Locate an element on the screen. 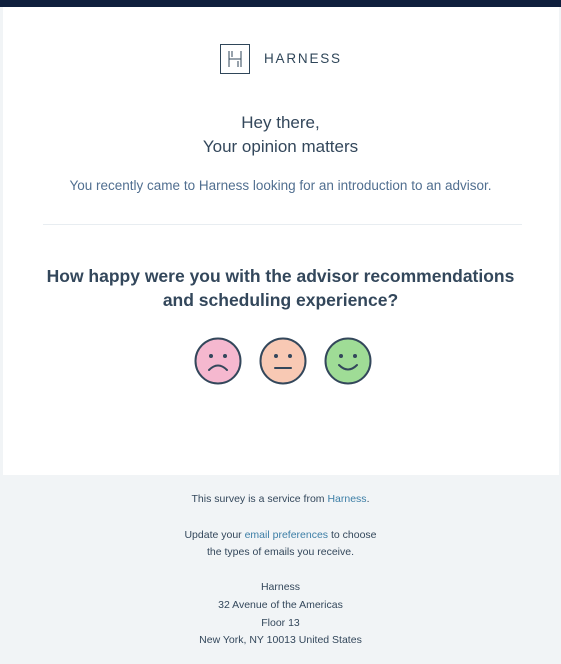  rating-happy-button is located at coordinates (348, 361).